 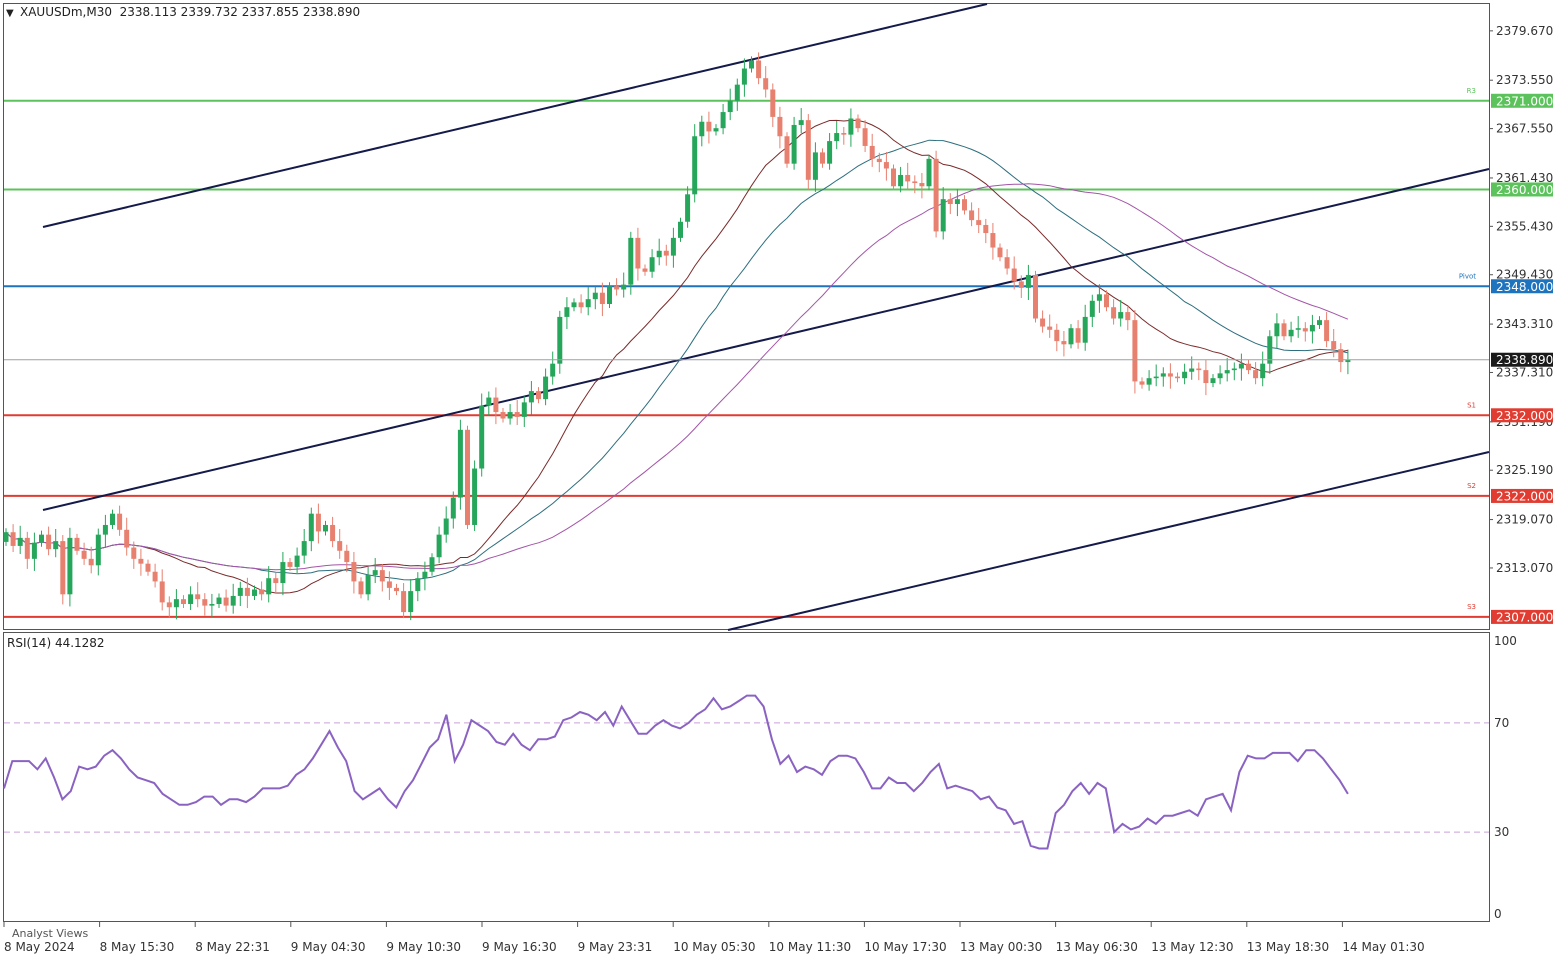 What do you see at coordinates (1524, 520) in the screenshot?
I see `price-tick-label: 2319.070` at bounding box center [1524, 520].